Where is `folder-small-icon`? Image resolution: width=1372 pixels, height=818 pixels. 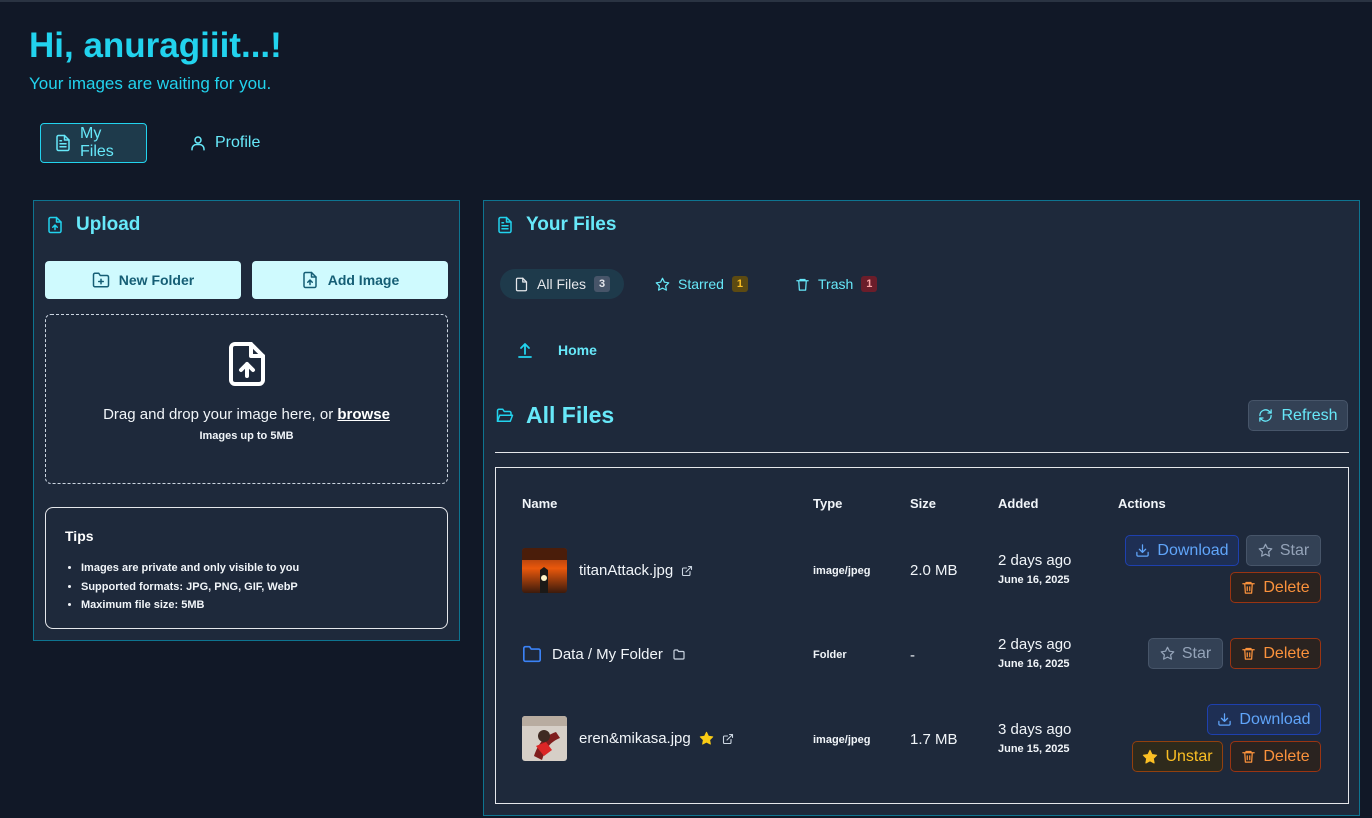 folder-small-icon is located at coordinates (679, 654).